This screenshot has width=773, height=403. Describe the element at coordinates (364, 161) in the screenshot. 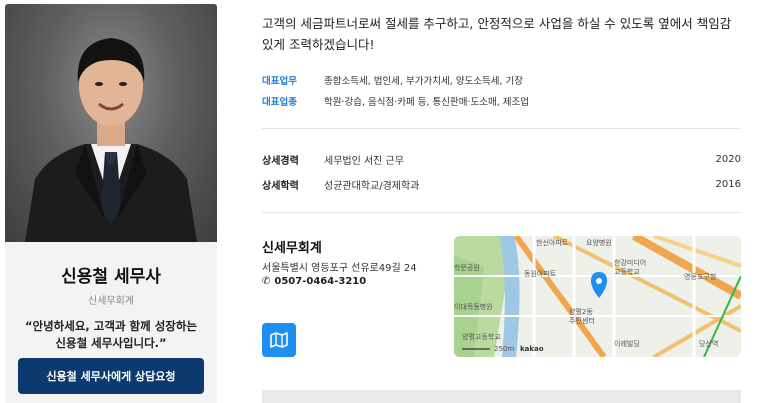

I see `history-value: 세무법인 서진 근무` at that location.